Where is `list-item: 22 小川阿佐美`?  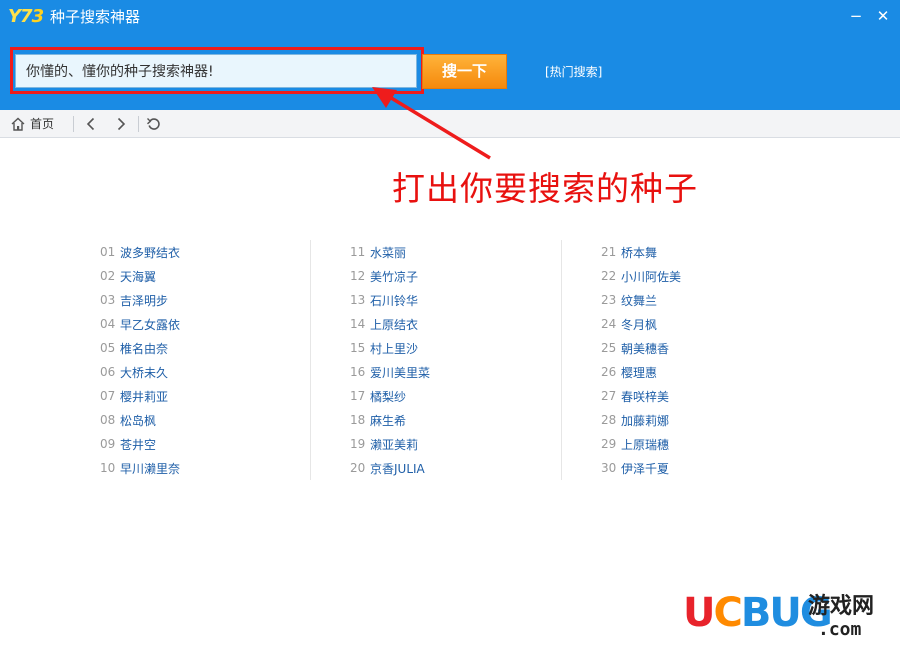
list-item: 22 小川阿佐美 is located at coordinates (641, 276).